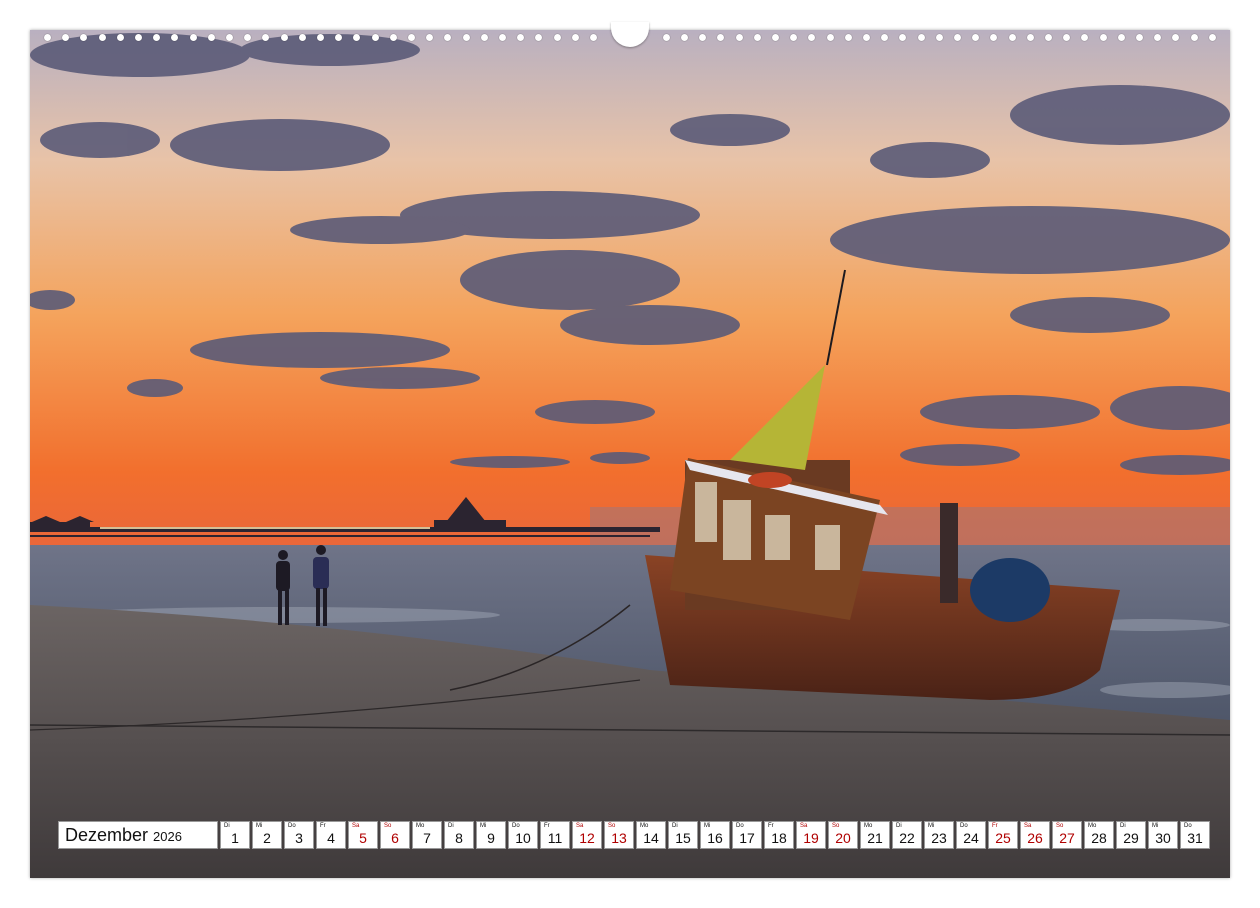  I want to click on day-number: 15, so click(683, 838).